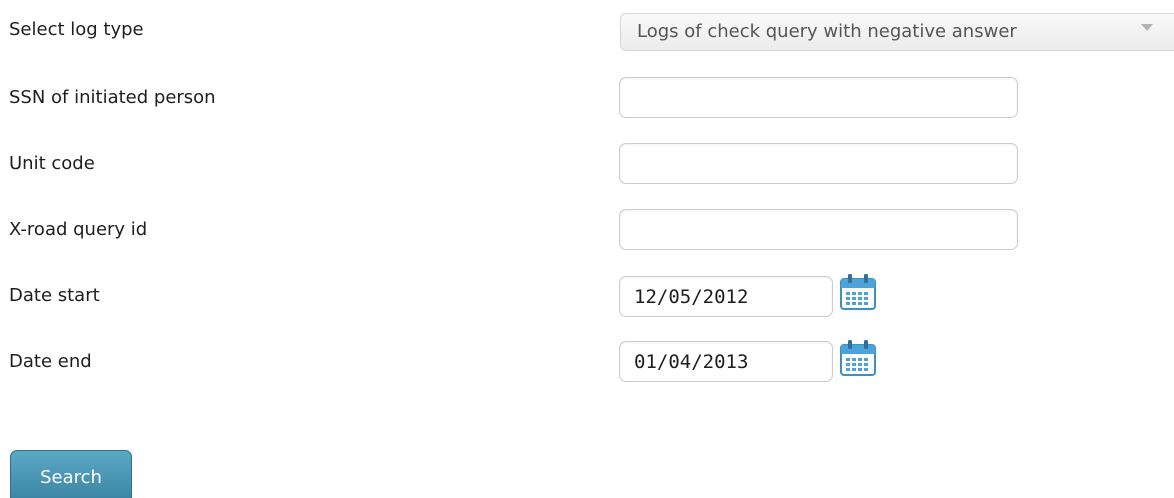 This screenshot has width=1174, height=498. Describe the element at coordinates (587, 298) in the screenshot. I see `row-date-start: Date start` at that location.